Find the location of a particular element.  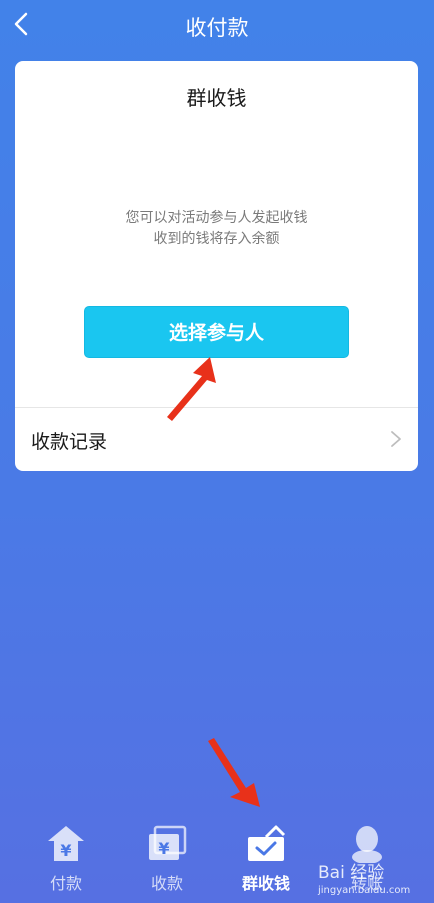

baidu-jingyan-watermark: Bai 经验 jingyan.baidu.com is located at coordinates (364, 877).